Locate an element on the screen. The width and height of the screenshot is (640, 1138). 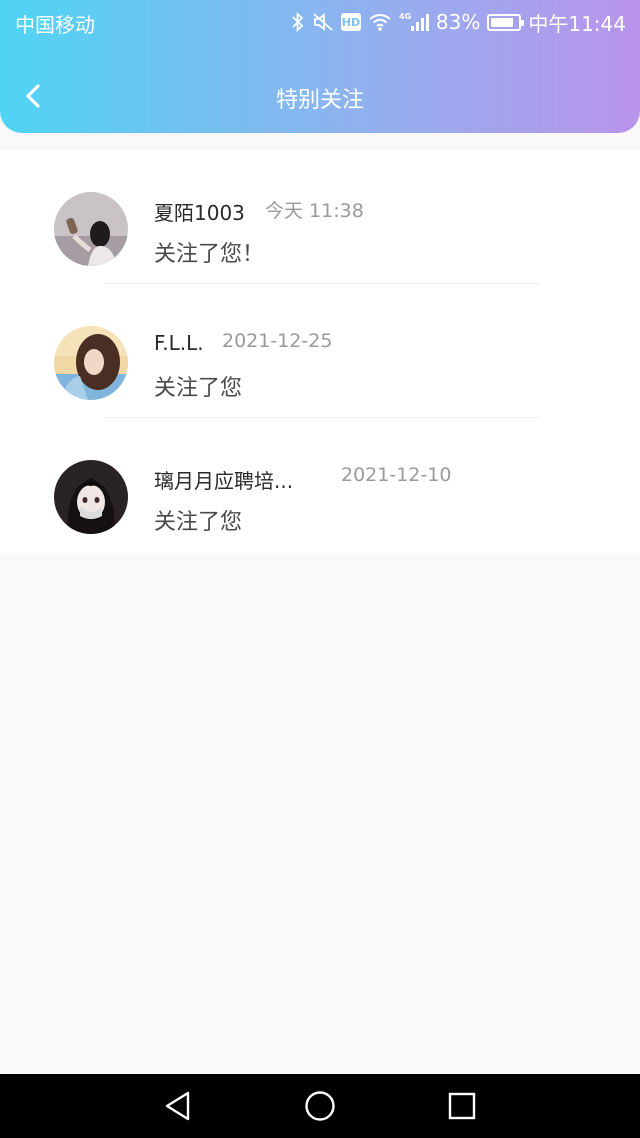
battery-icon is located at coordinates (506, 22).